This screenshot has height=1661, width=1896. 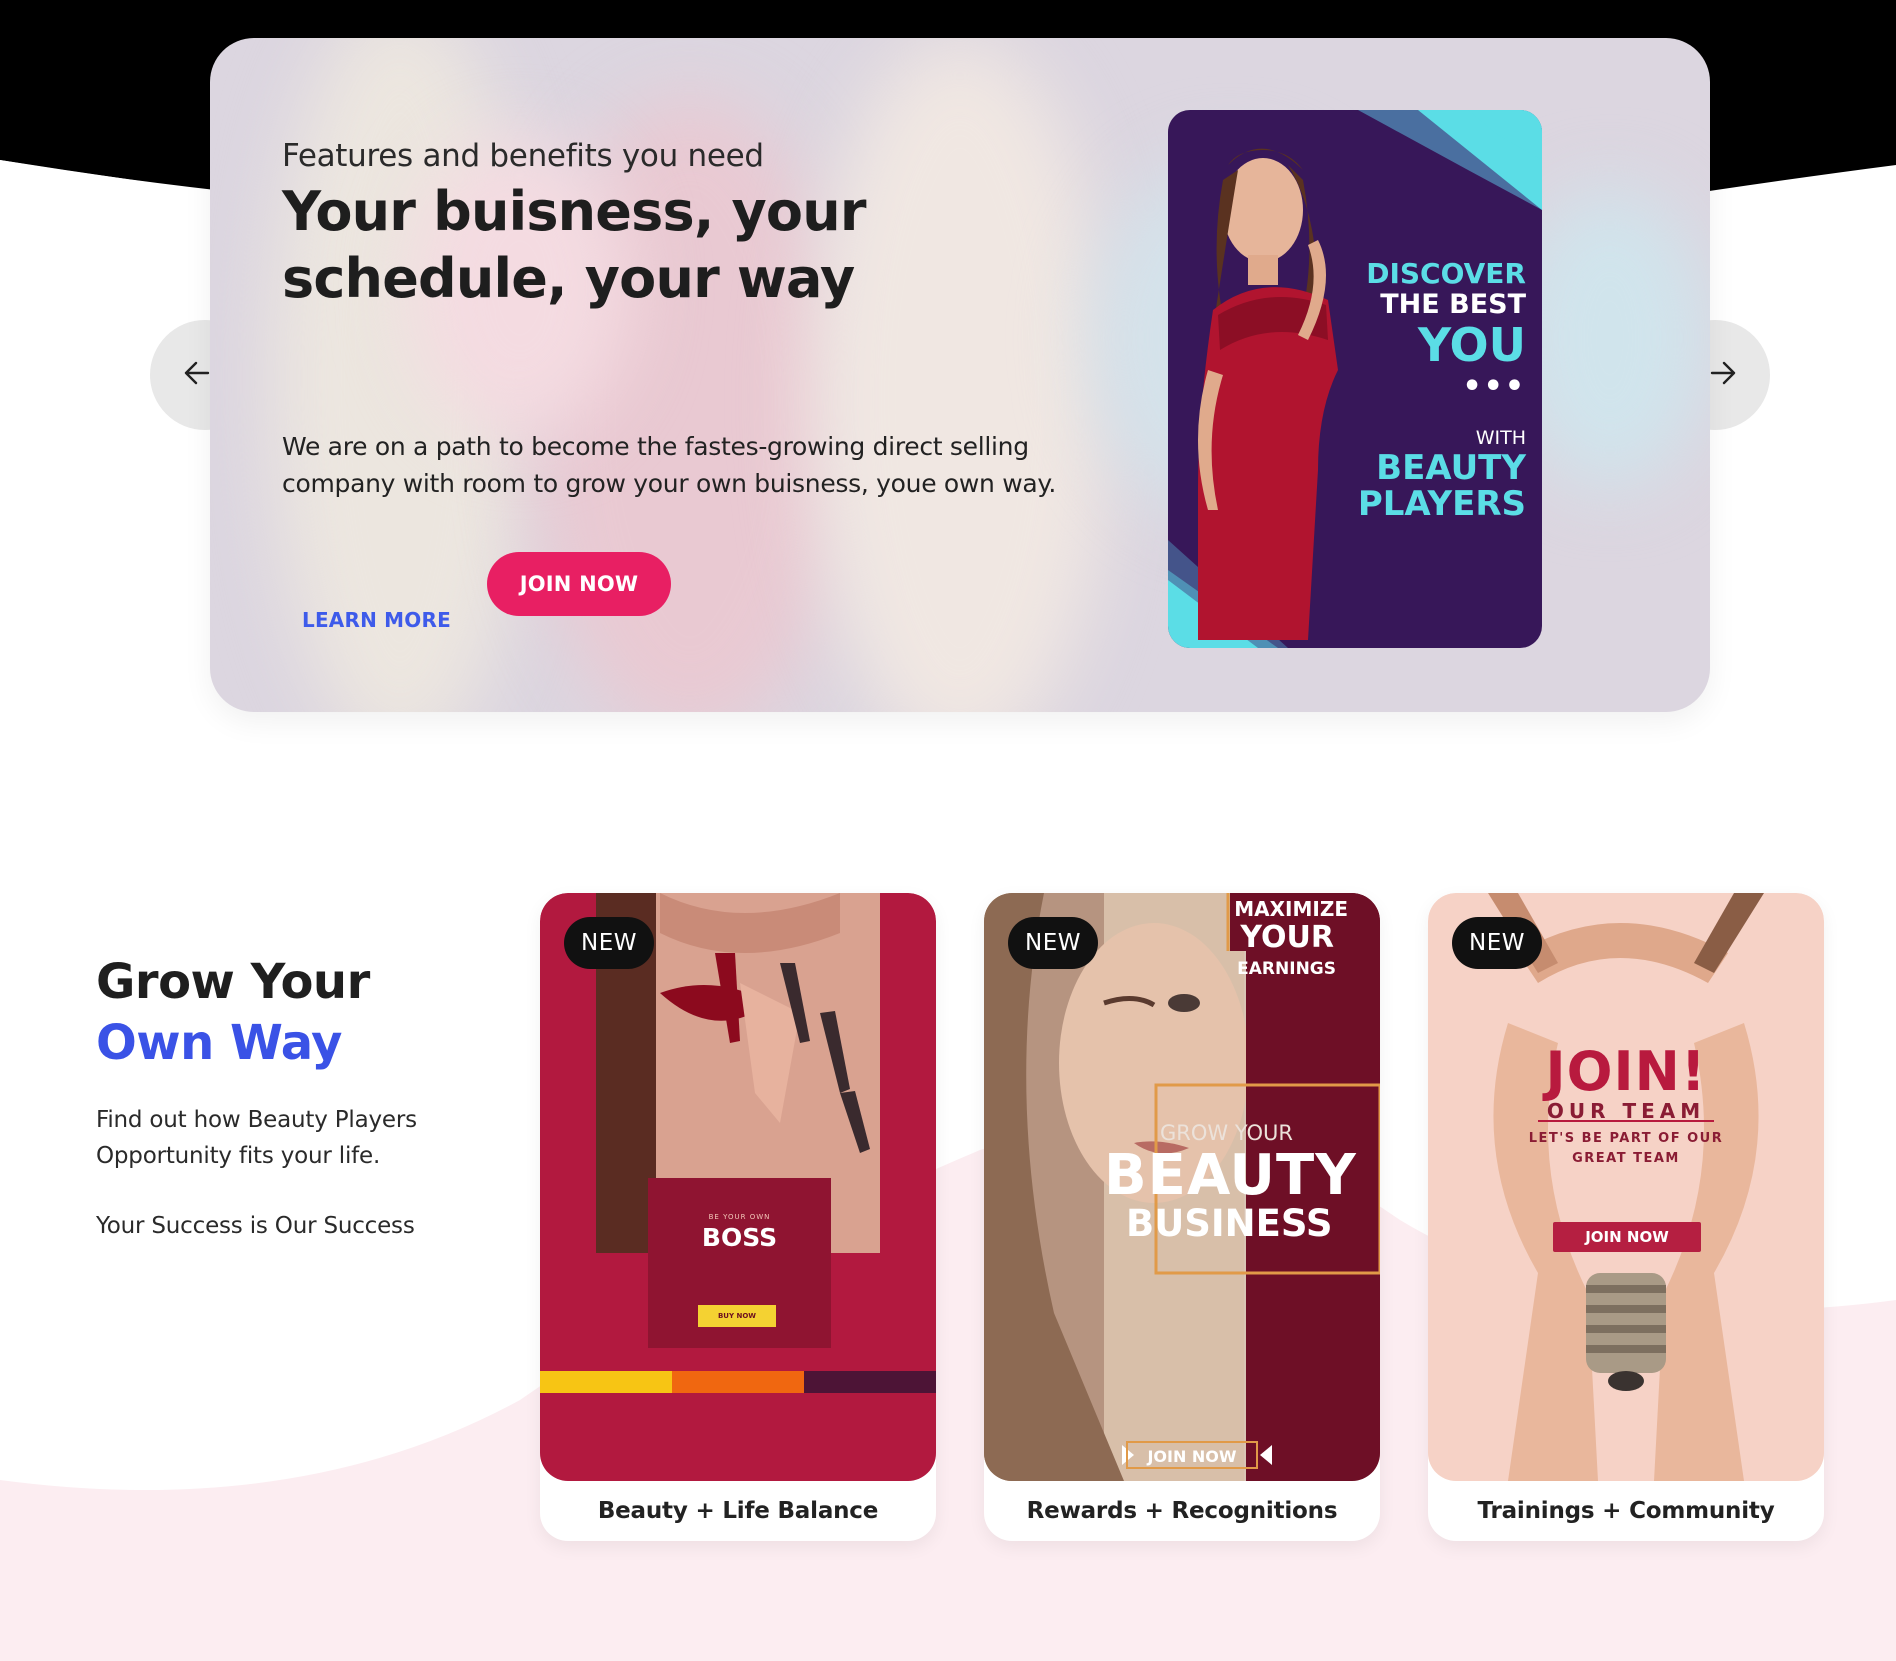 I want to click on card-label: Beauty + Life Balance, so click(x=738, y=1511).